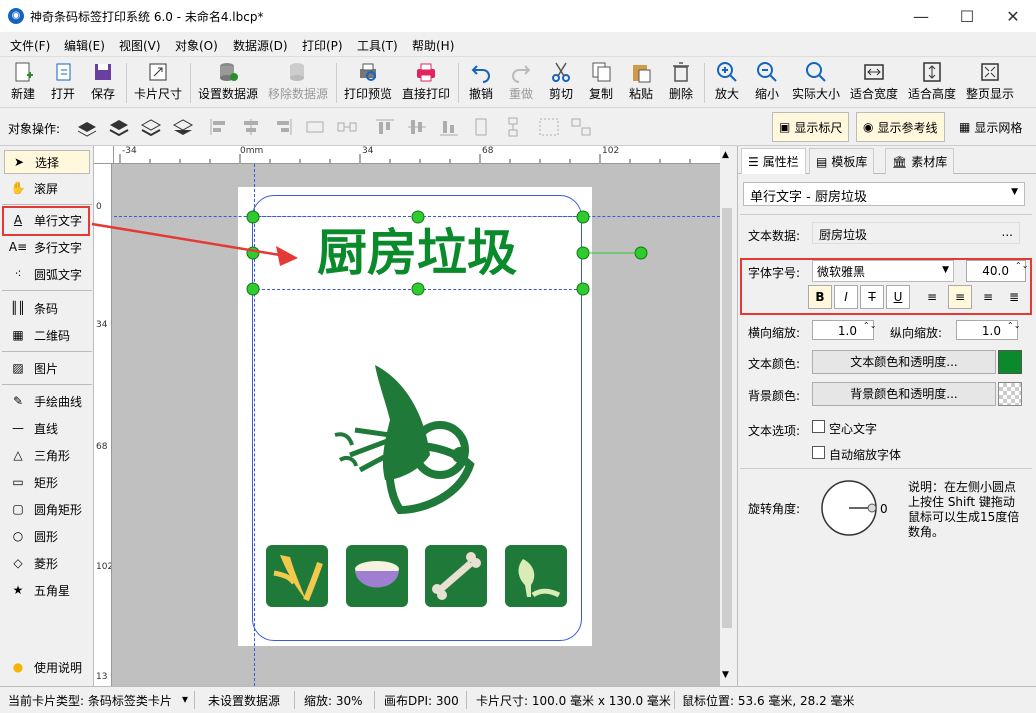  I want to click on bring-forward-icon, so click(119, 127).